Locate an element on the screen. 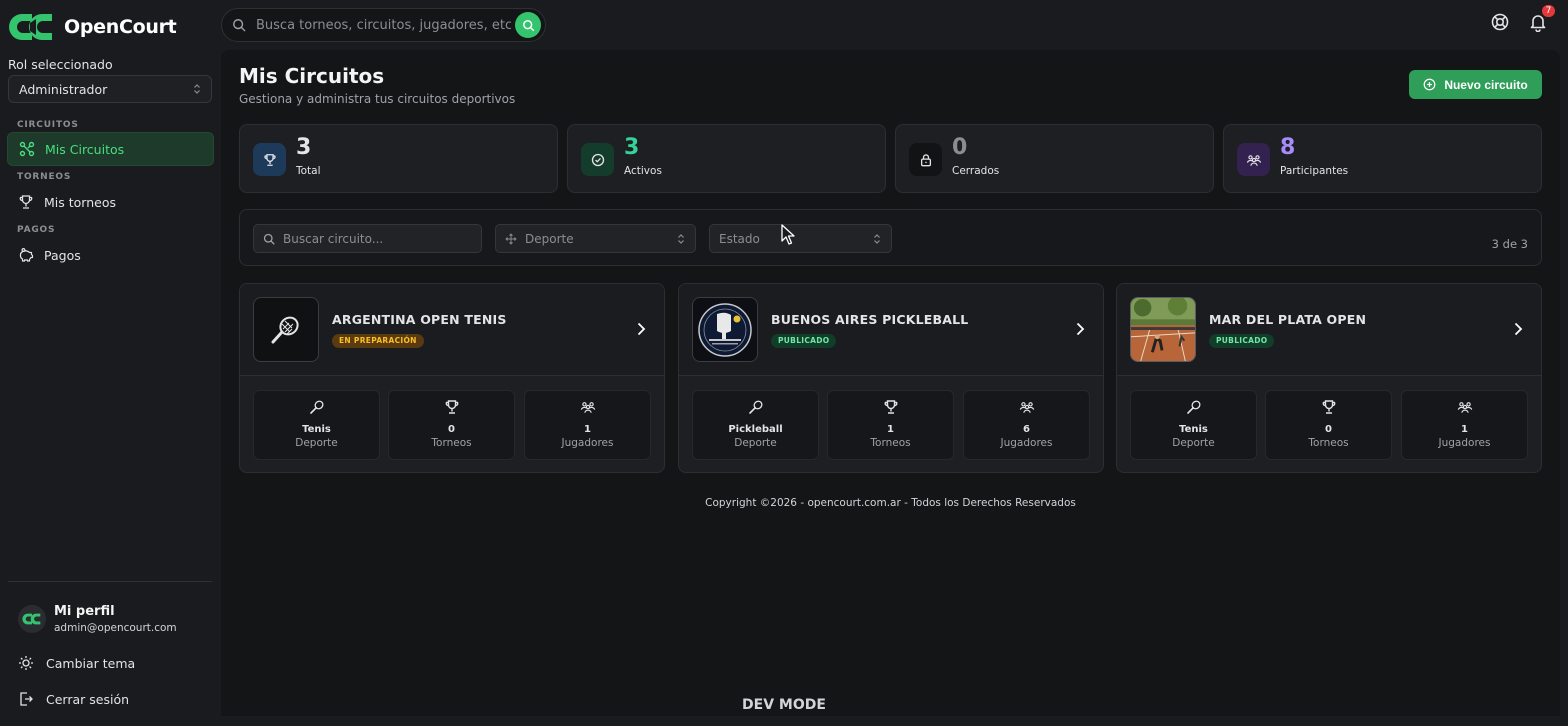  circuit-card-header: MAR DEL PLATA OPEN PUBLICADO is located at coordinates (1329, 330).